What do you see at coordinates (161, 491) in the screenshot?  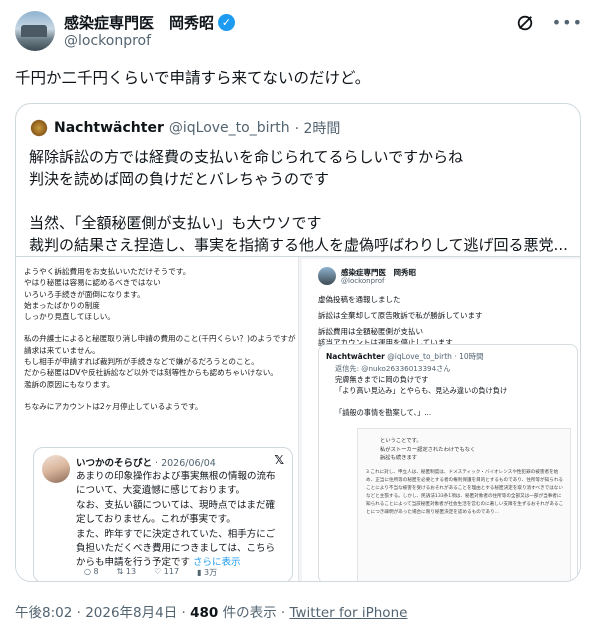 I see `embedded-line: について、大変遺憾に感じております。` at bounding box center [161, 491].